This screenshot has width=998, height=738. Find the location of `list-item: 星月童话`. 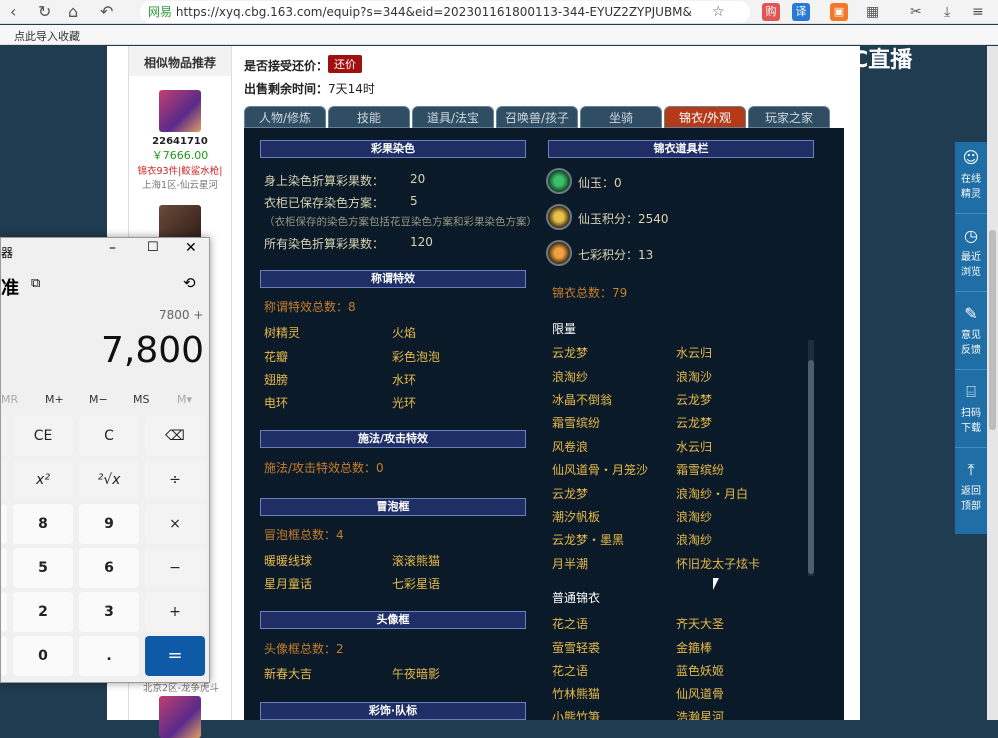

list-item: 星月童话 is located at coordinates (288, 584).